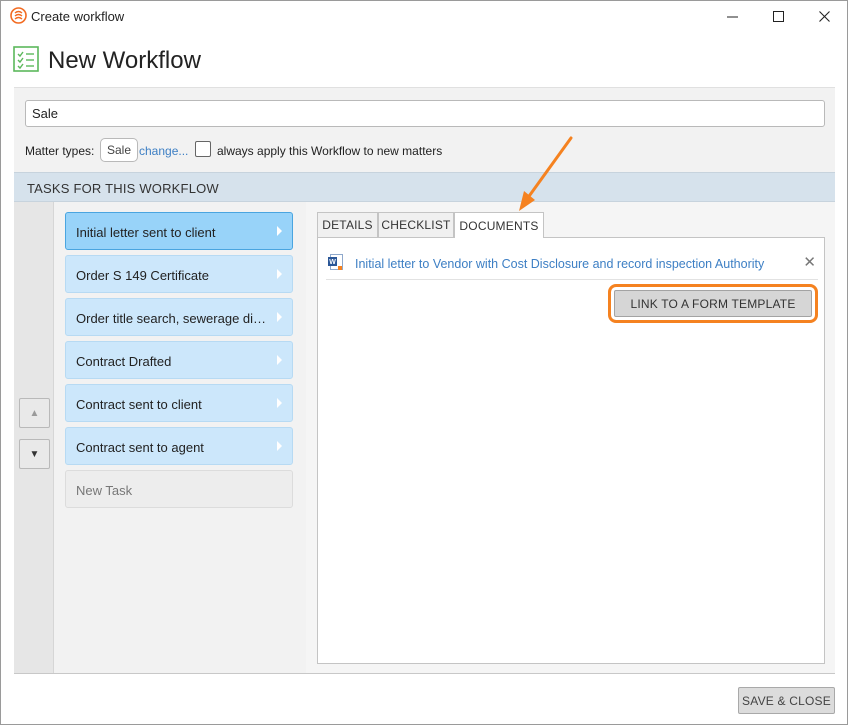 This screenshot has width=848, height=725. I want to click on remove-document-button: ✕, so click(809, 262).